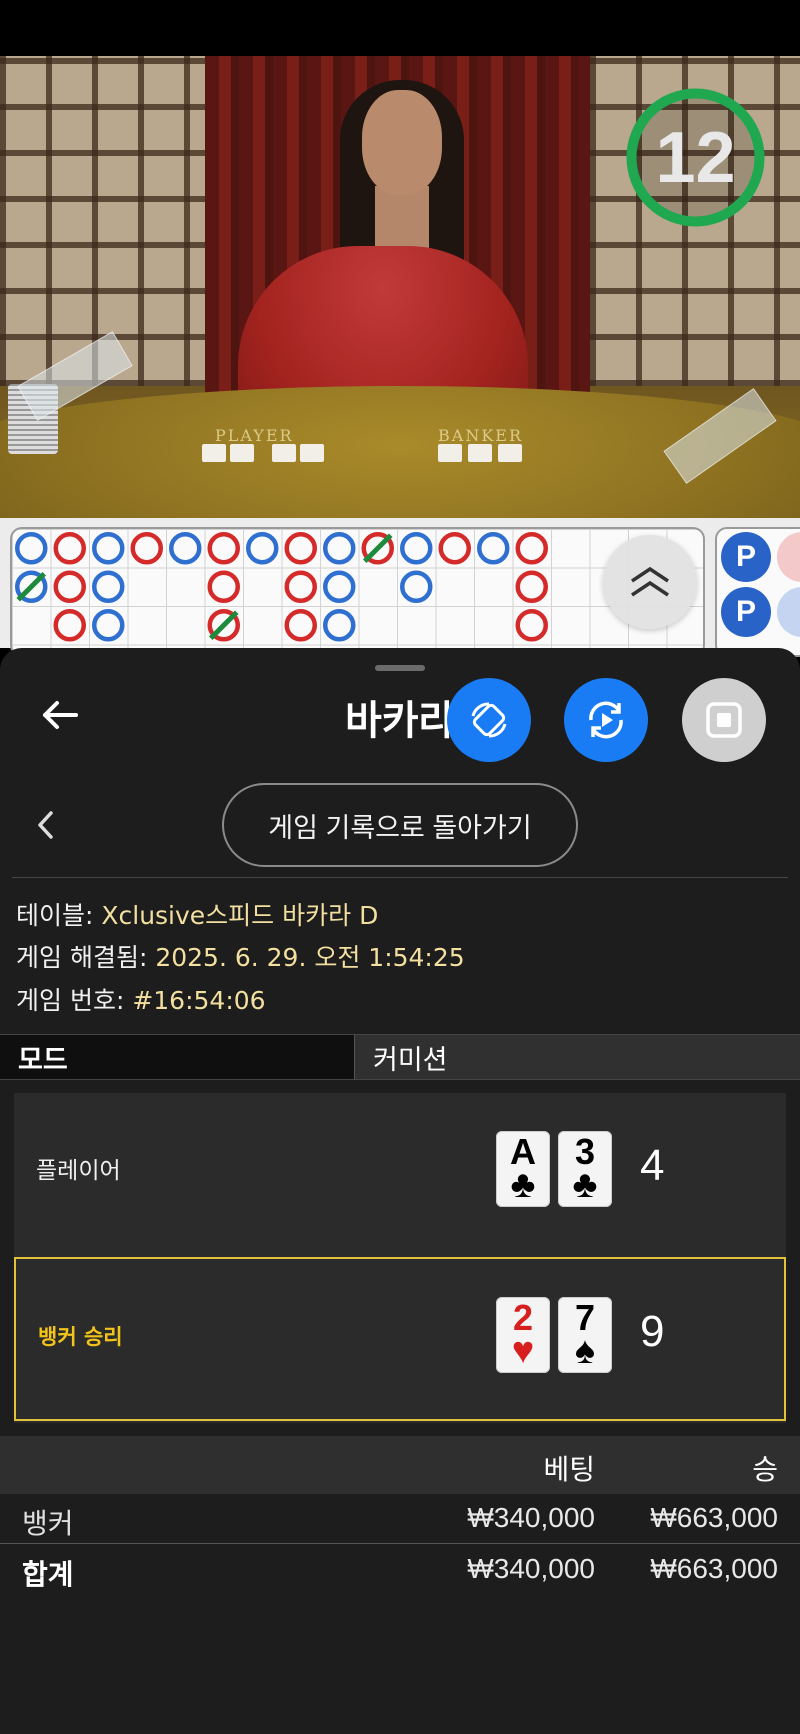  What do you see at coordinates (400, 668) in the screenshot?
I see `sheet-grabber` at bounding box center [400, 668].